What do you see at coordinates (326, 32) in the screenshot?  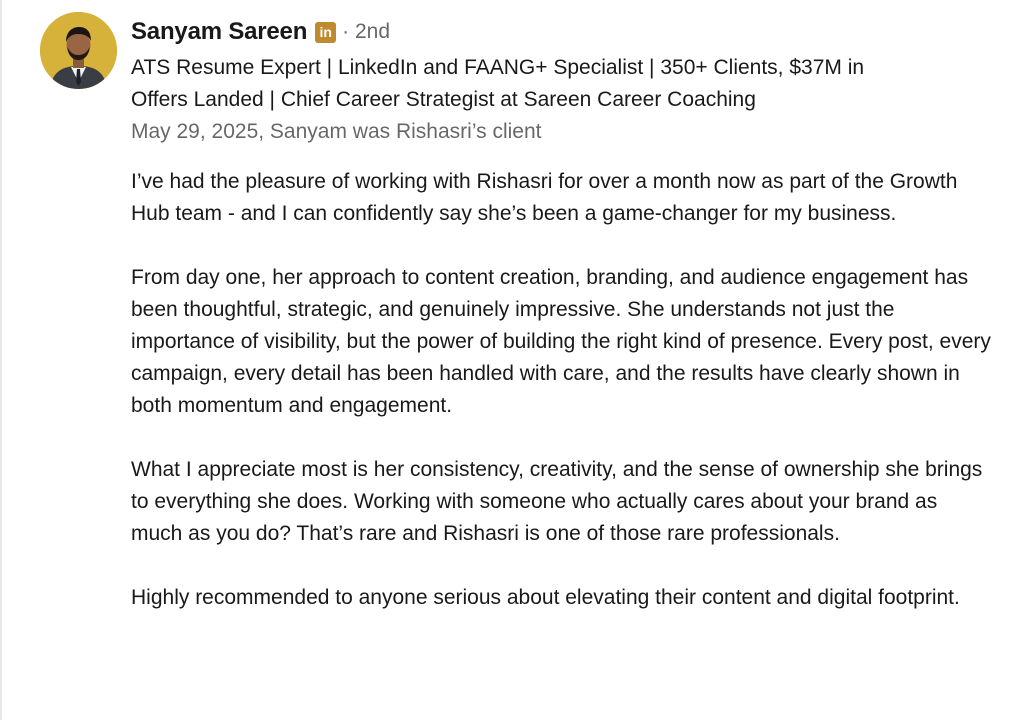 I see `linkedin-premium-icon: in` at bounding box center [326, 32].